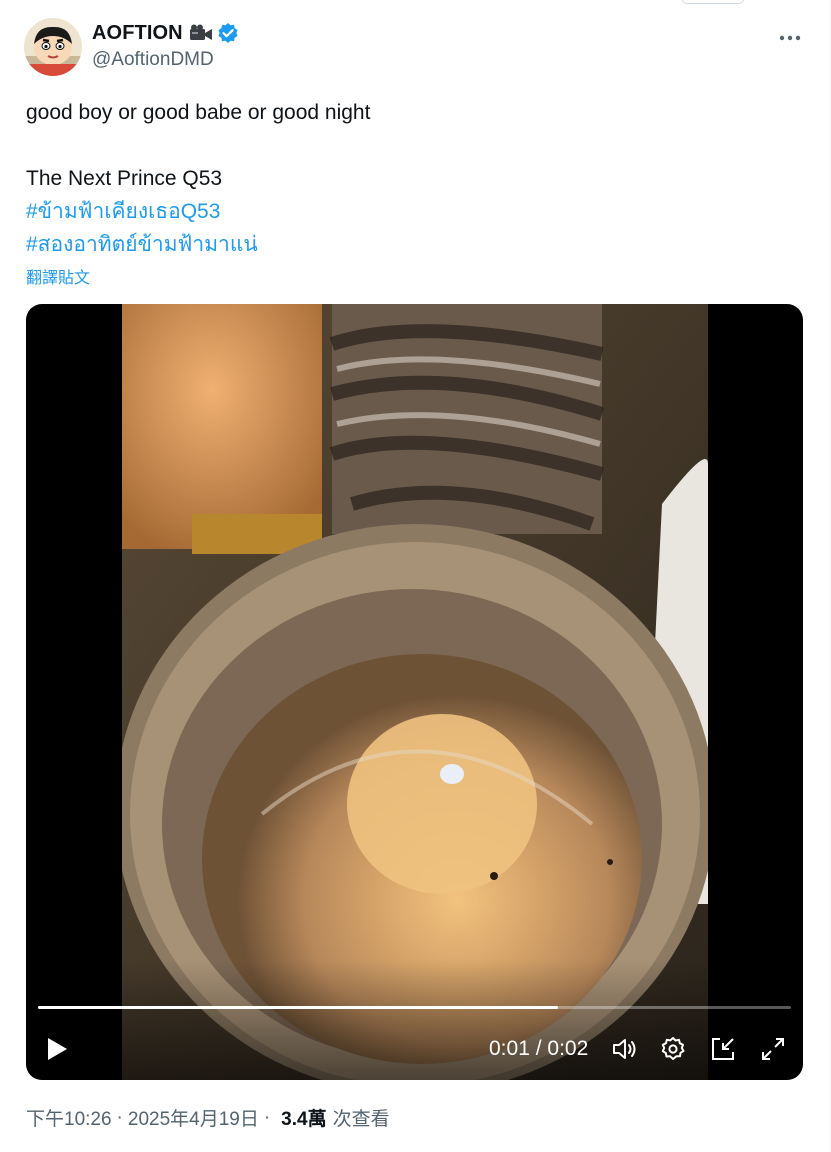  Describe the element at coordinates (361, 1119) in the screenshot. I see `views-label: 次查看` at that location.